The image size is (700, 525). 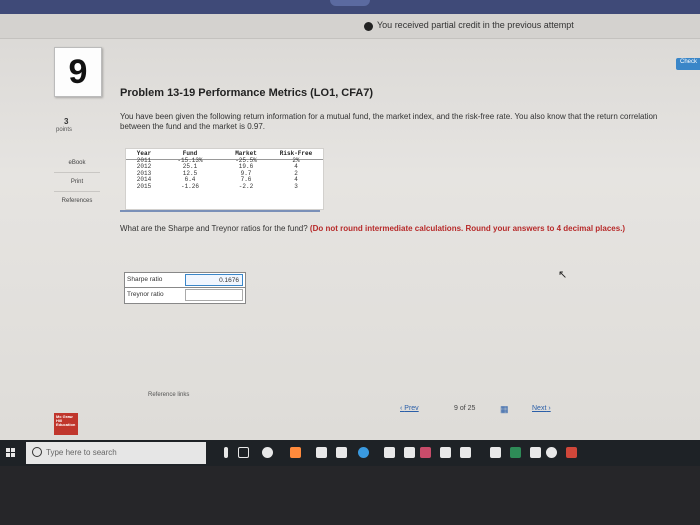 What do you see at coordinates (220, 211) in the screenshot?
I see `table-bottom-rule` at bounding box center [220, 211].